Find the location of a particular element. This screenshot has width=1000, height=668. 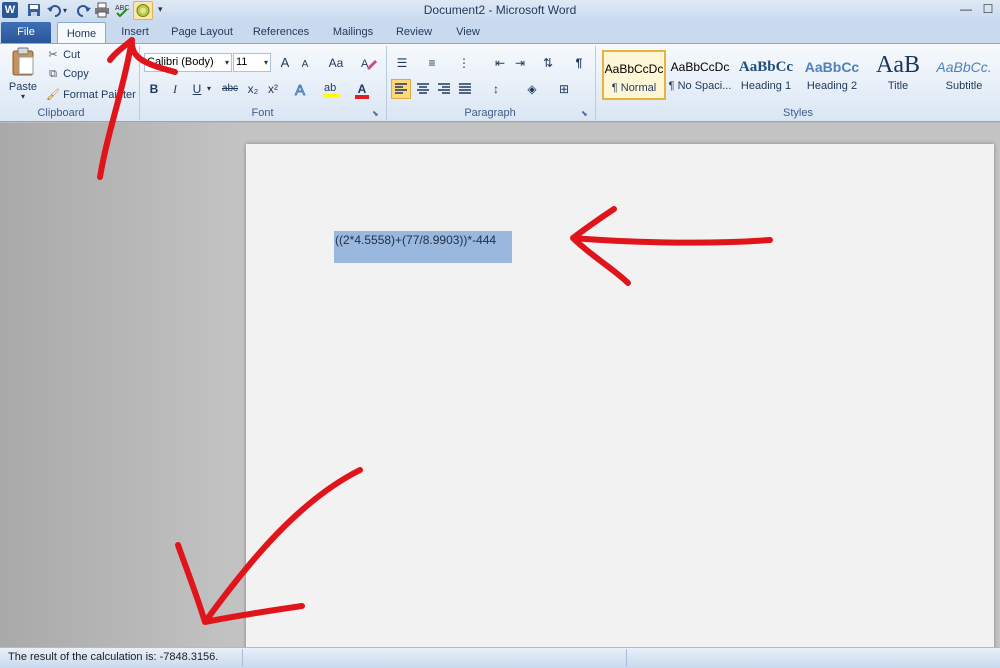

arrow-left-annotation is located at coordinates (671, 246).